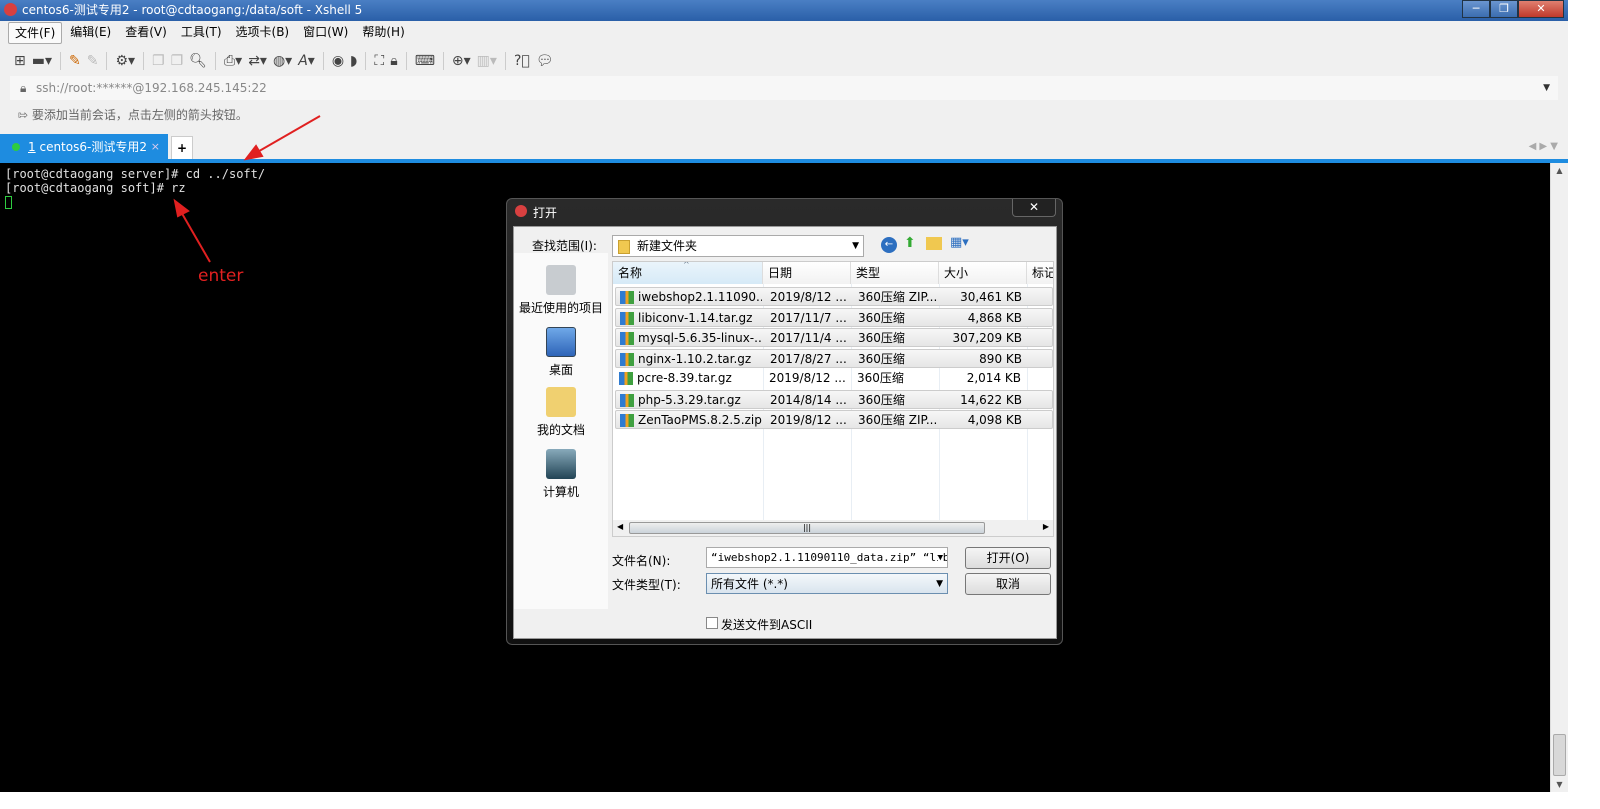 The image size is (1600, 809). I want to click on find-icon: 🔍︎, so click(198, 61).